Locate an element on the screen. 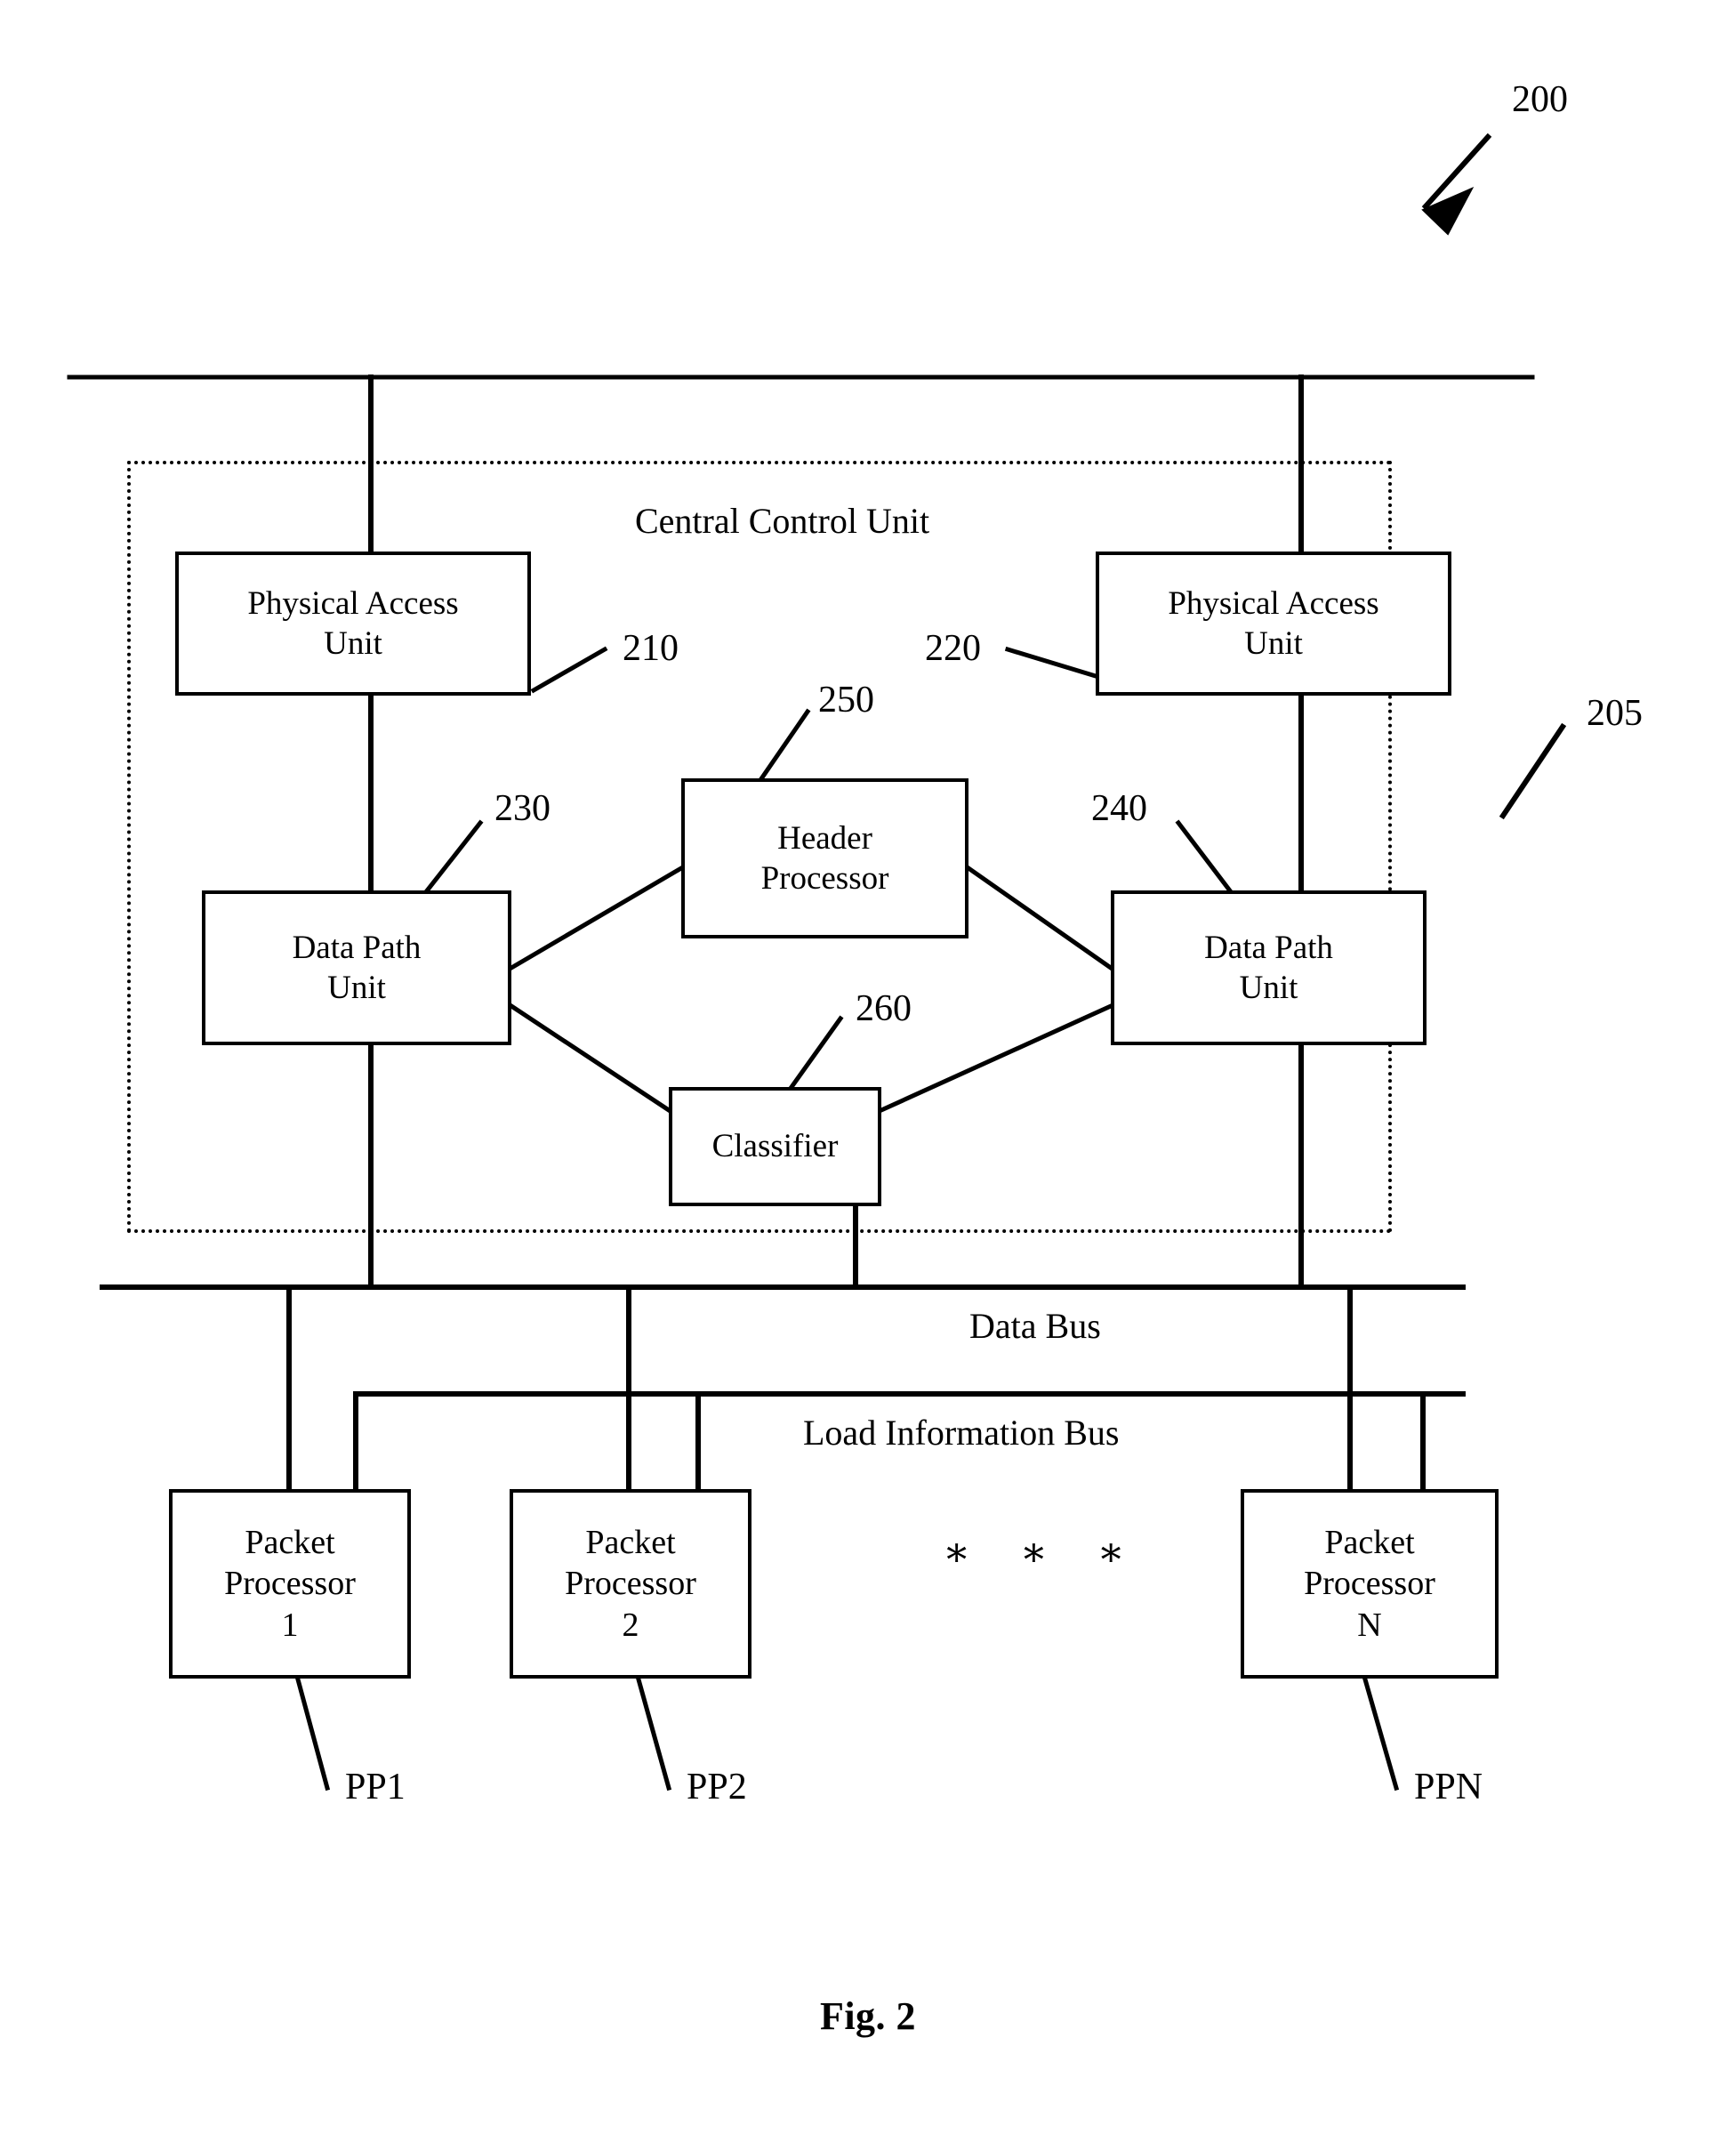  reference-pp2: PP2 is located at coordinates (717, 1787).